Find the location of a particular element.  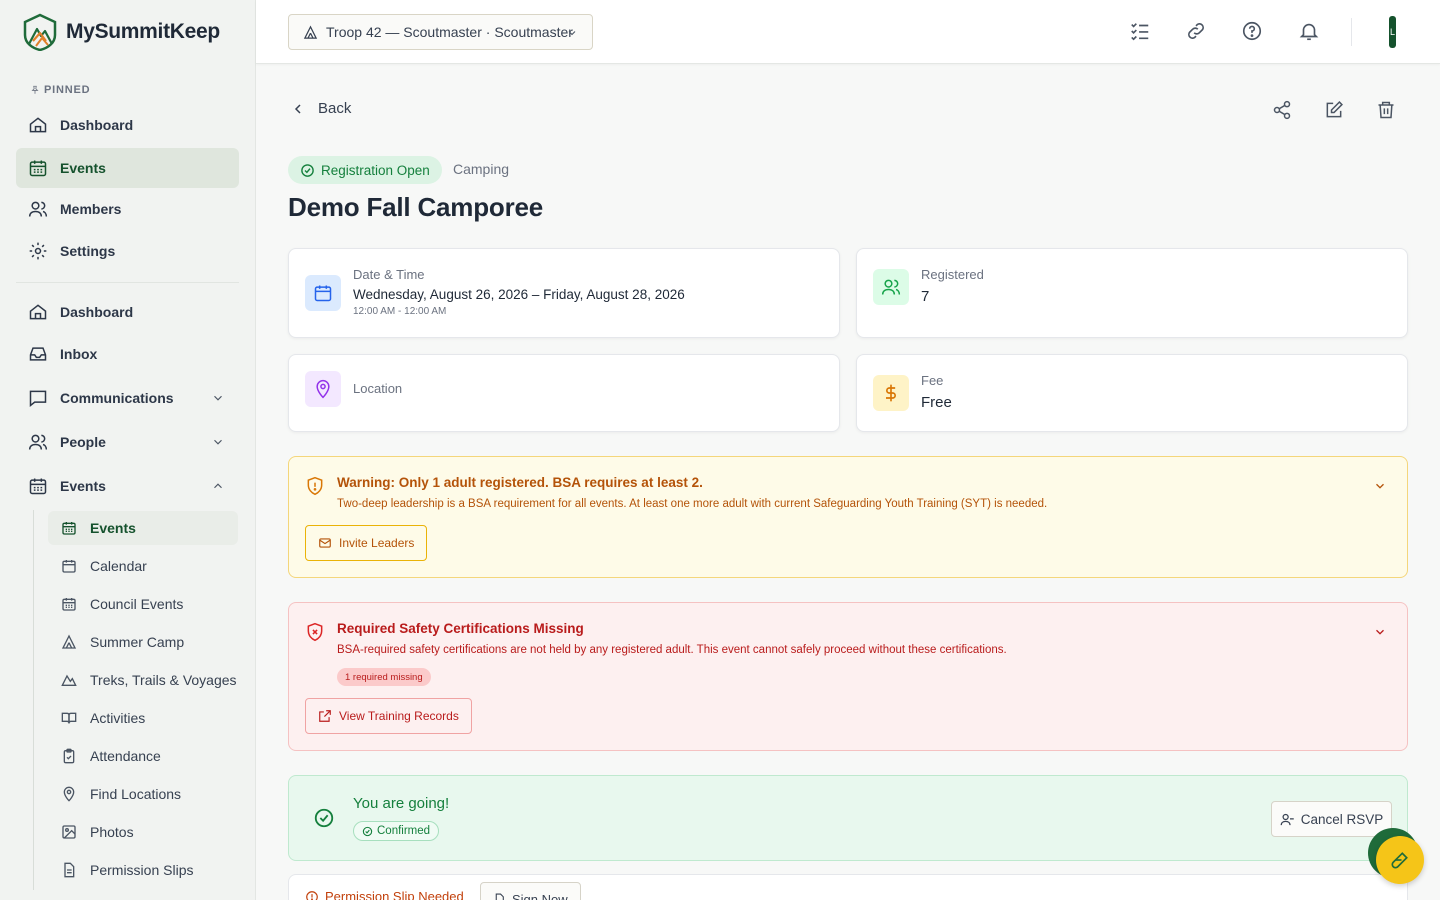

sub-item-events: Events is located at coordinates (143, 528).